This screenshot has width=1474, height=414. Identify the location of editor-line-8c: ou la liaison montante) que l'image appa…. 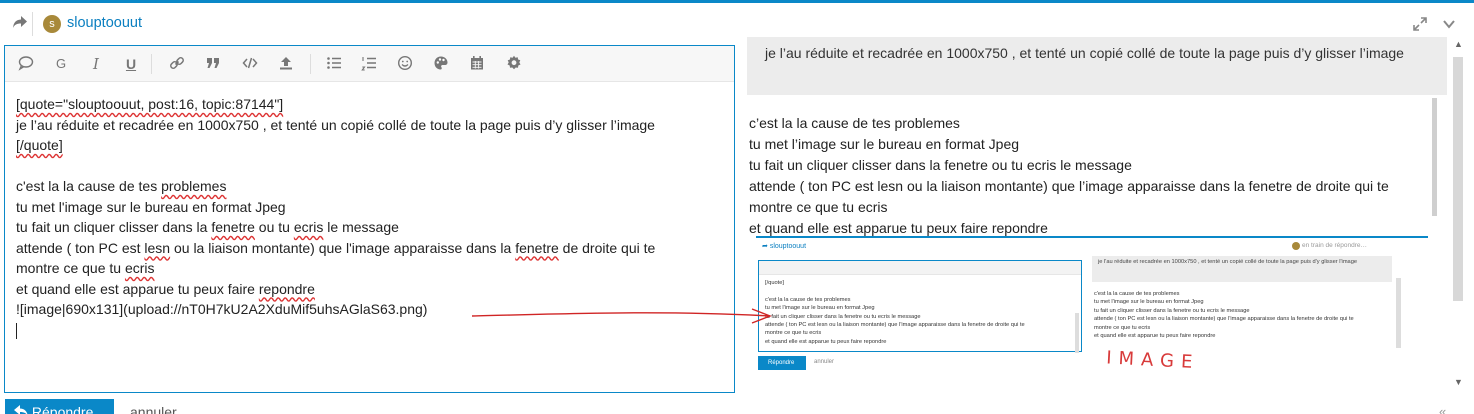
(343, 247).